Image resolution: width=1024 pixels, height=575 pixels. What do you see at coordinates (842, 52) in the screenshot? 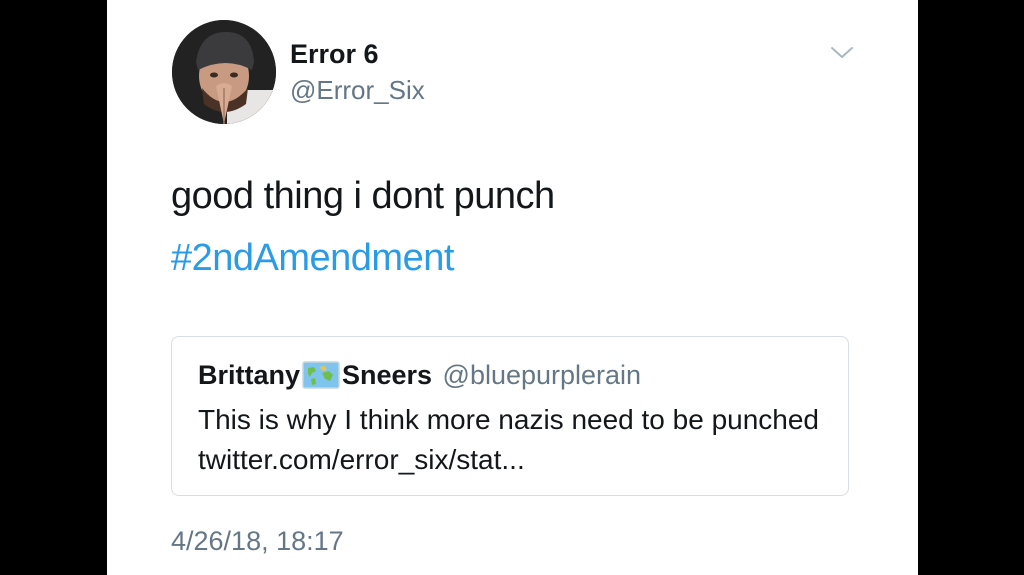
I see `chevron-down-icon` at bounding box center [842, 52].